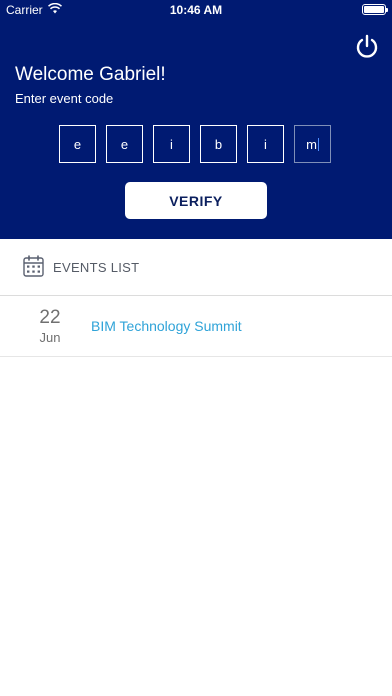  I want to click on status-time: 10:46 AM, so click(196, 10).